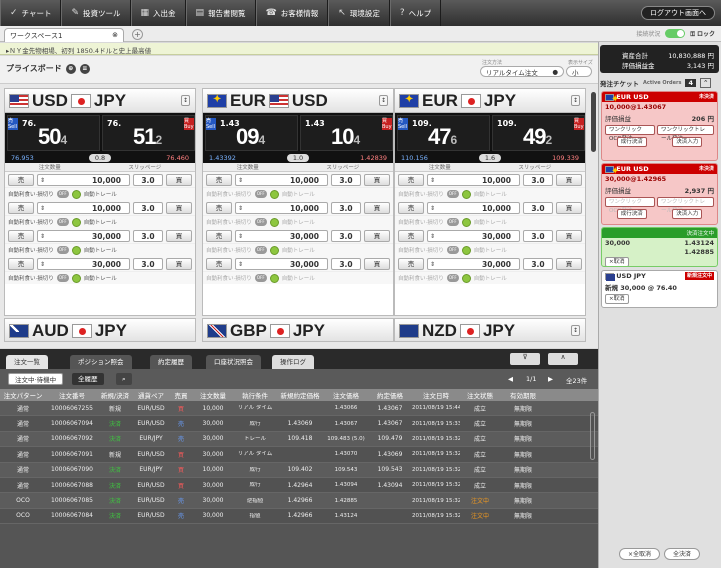 This screenshot has height=568, width=721. I want to click on table-scrollbar, so click(592, 436).